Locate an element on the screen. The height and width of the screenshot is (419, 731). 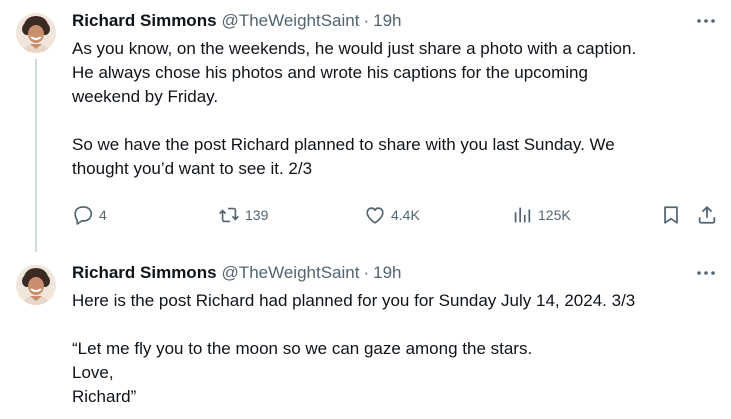
tweet-line: weekend by Friday. is located at coordinates (145, 96).